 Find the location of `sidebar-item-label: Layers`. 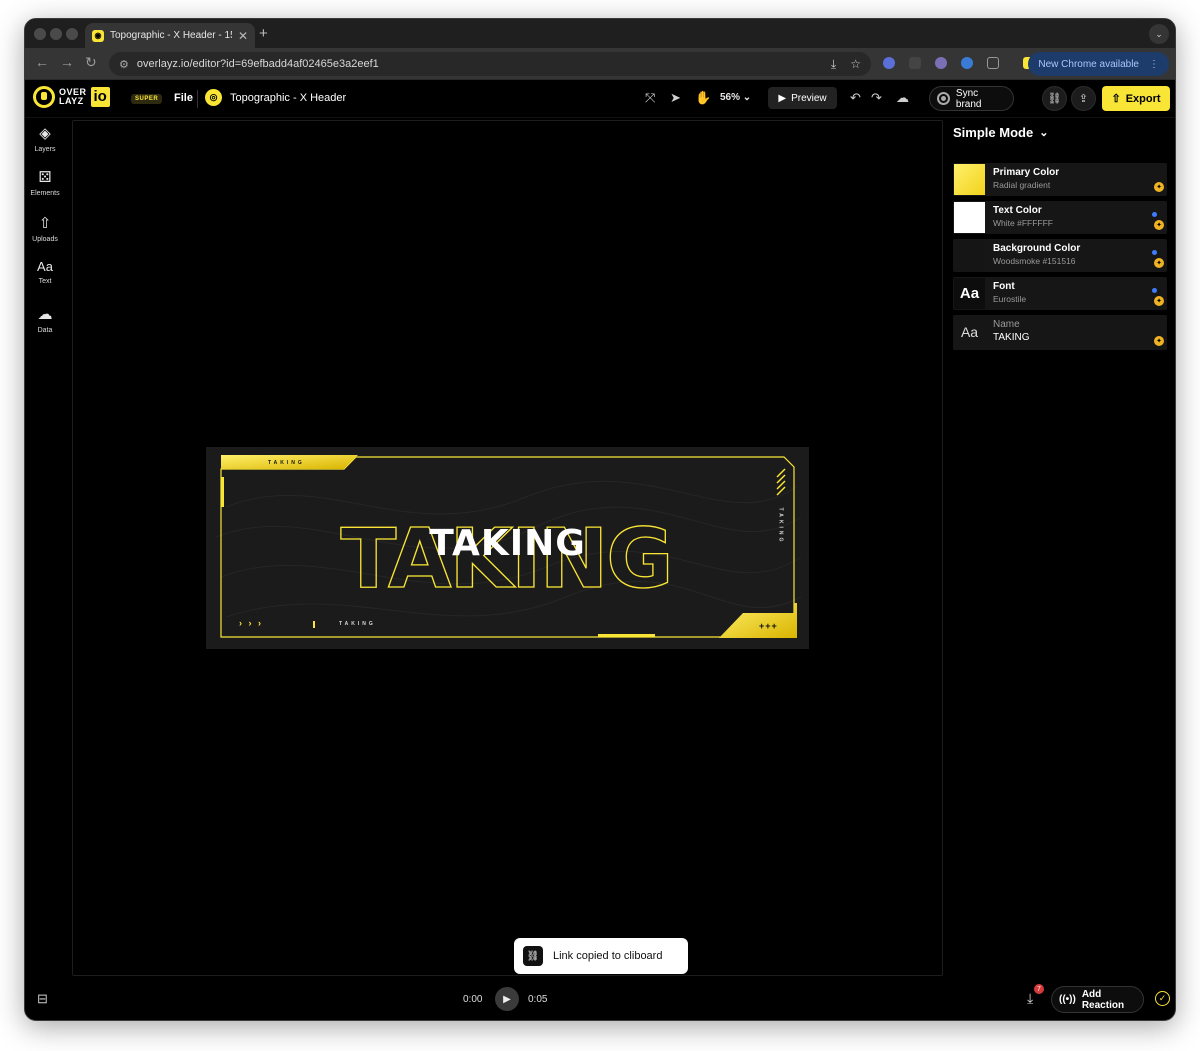

sidebar-item-label: Layers is located at coordinates (45, 149).